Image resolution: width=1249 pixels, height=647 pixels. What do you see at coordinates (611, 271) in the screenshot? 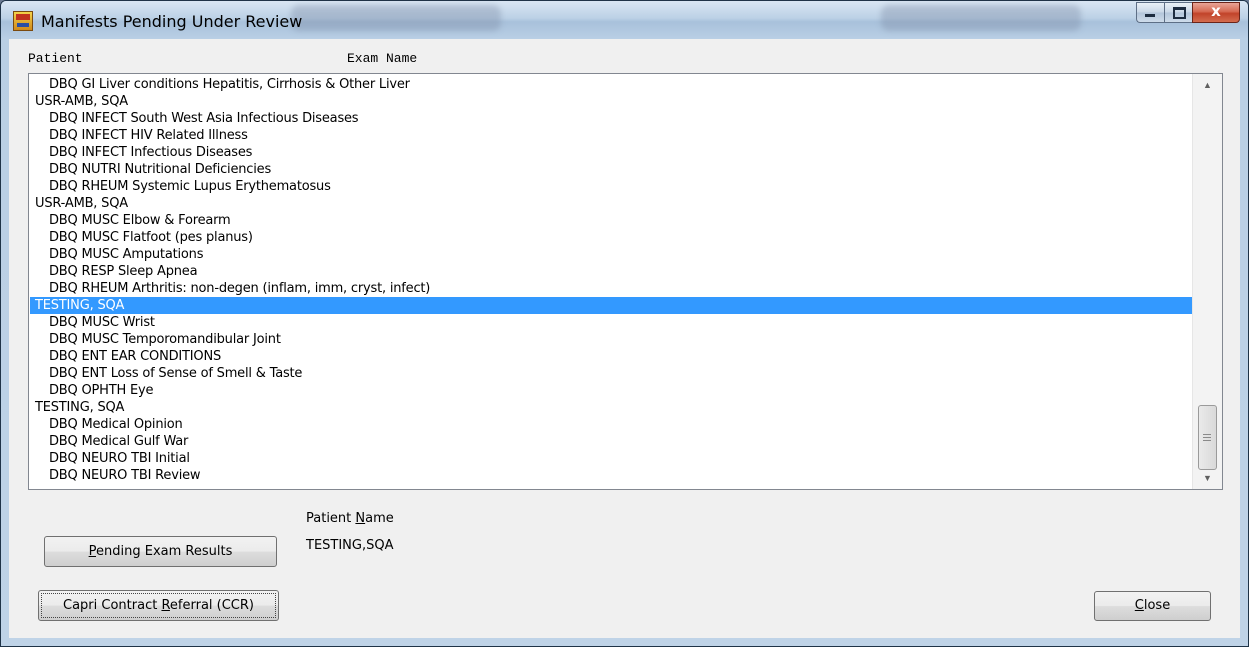
I see `exam-row: DBQ RESP Sleep Apnea` at bounding box center [611, 271].